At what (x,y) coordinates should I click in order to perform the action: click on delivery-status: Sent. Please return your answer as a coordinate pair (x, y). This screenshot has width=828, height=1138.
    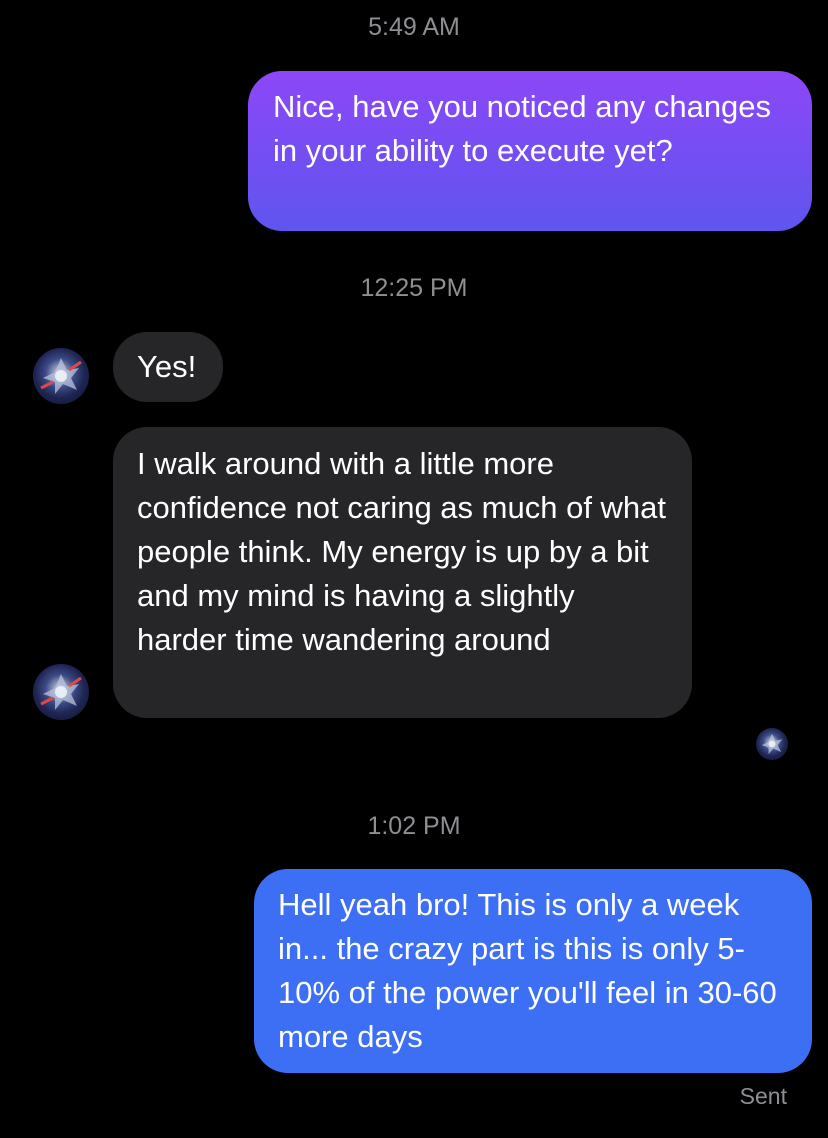
    Looking at the image, I should click on (763, 1096).